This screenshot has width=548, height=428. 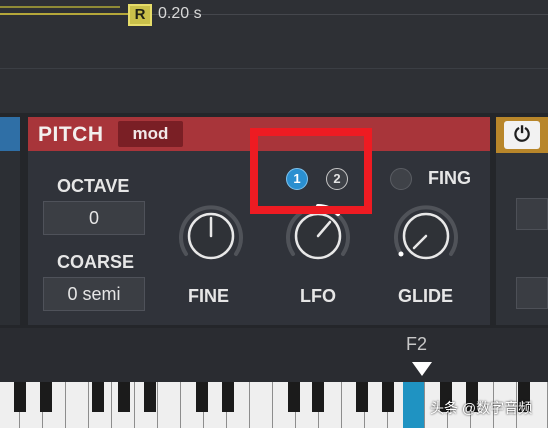 What do you see at coordinates (522, 135) in the screenshot?
I see `power-icon: ⏻` at bounding box center [522, 135].